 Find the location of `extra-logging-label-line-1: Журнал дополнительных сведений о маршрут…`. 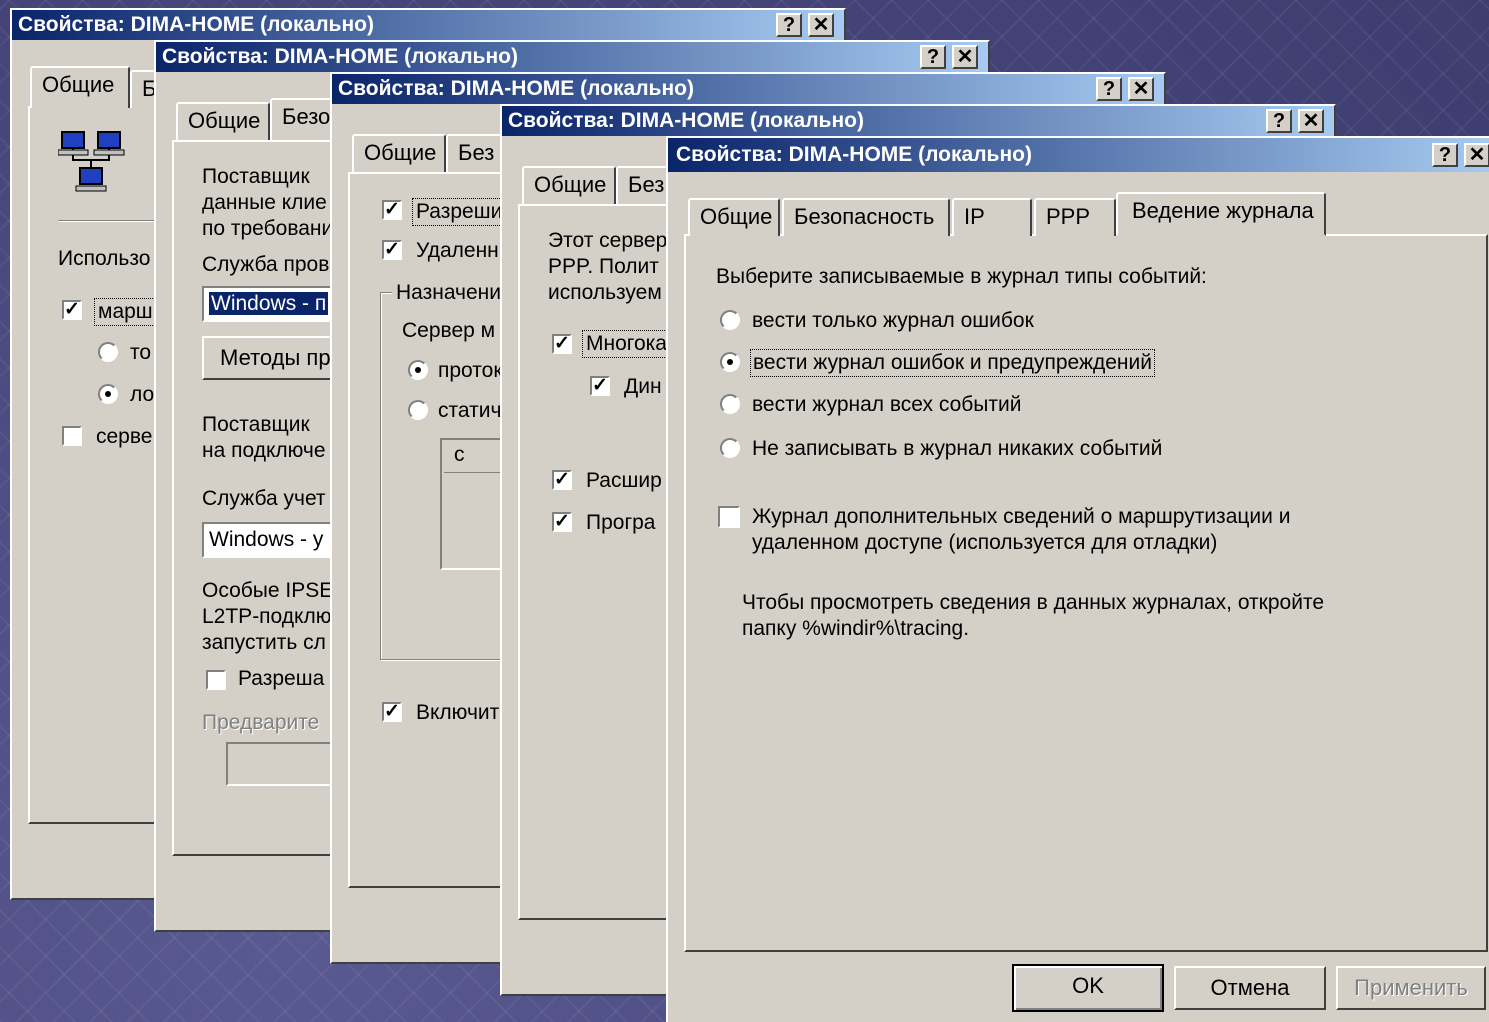

extra-logging-label-line-1: Журнал дополнительных сведений о маршрут… is located at coordinates (1021, 516).